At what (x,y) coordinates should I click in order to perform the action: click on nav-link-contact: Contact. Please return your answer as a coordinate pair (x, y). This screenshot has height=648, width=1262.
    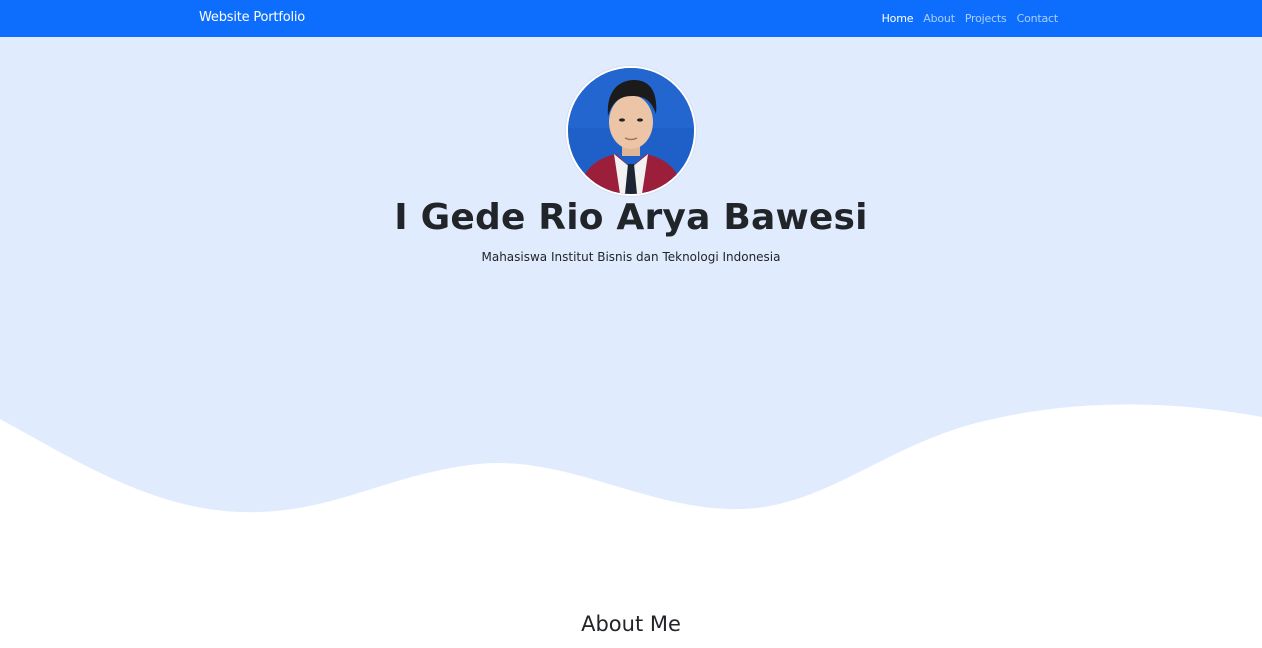
    Looking at the image, I should click on (1038, 18).